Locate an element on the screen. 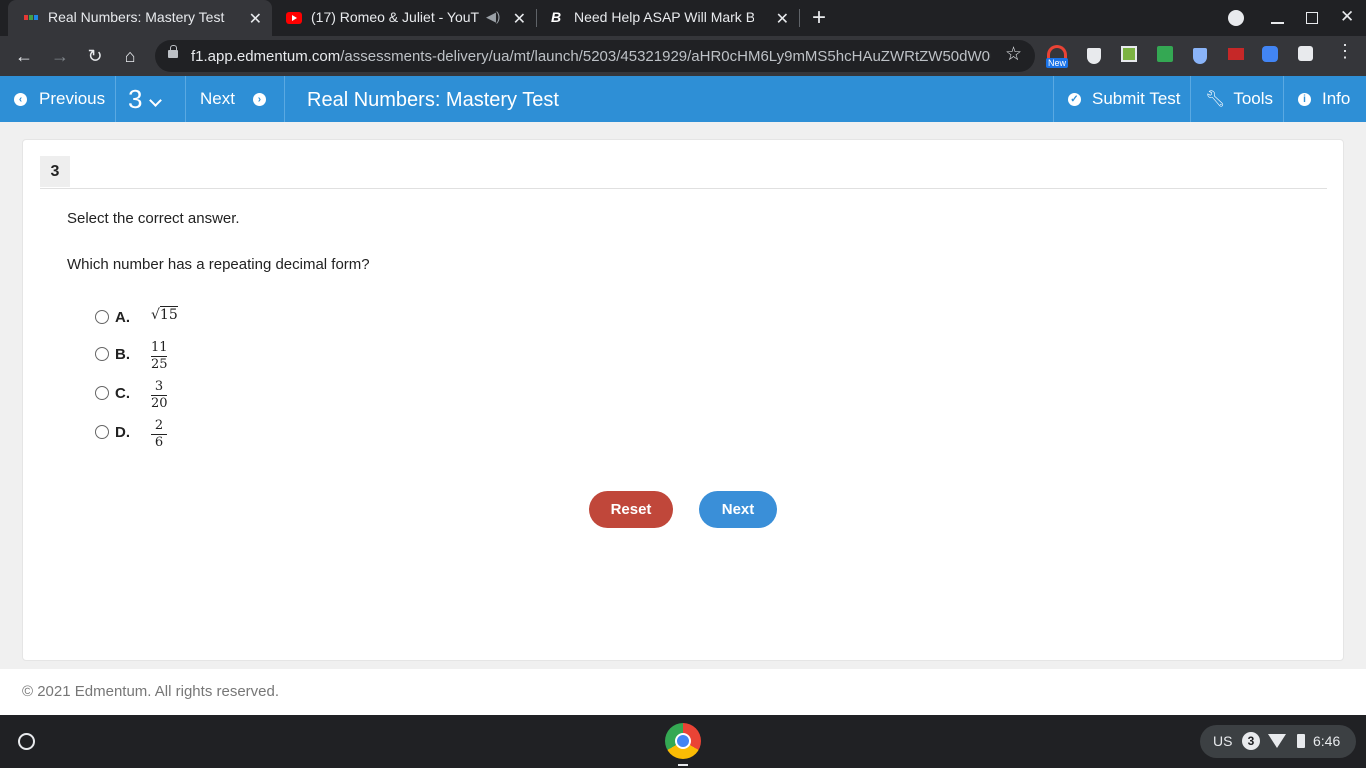 The image size is (1366, 768). chrome-app-icon is located at coordinates (683, 741).